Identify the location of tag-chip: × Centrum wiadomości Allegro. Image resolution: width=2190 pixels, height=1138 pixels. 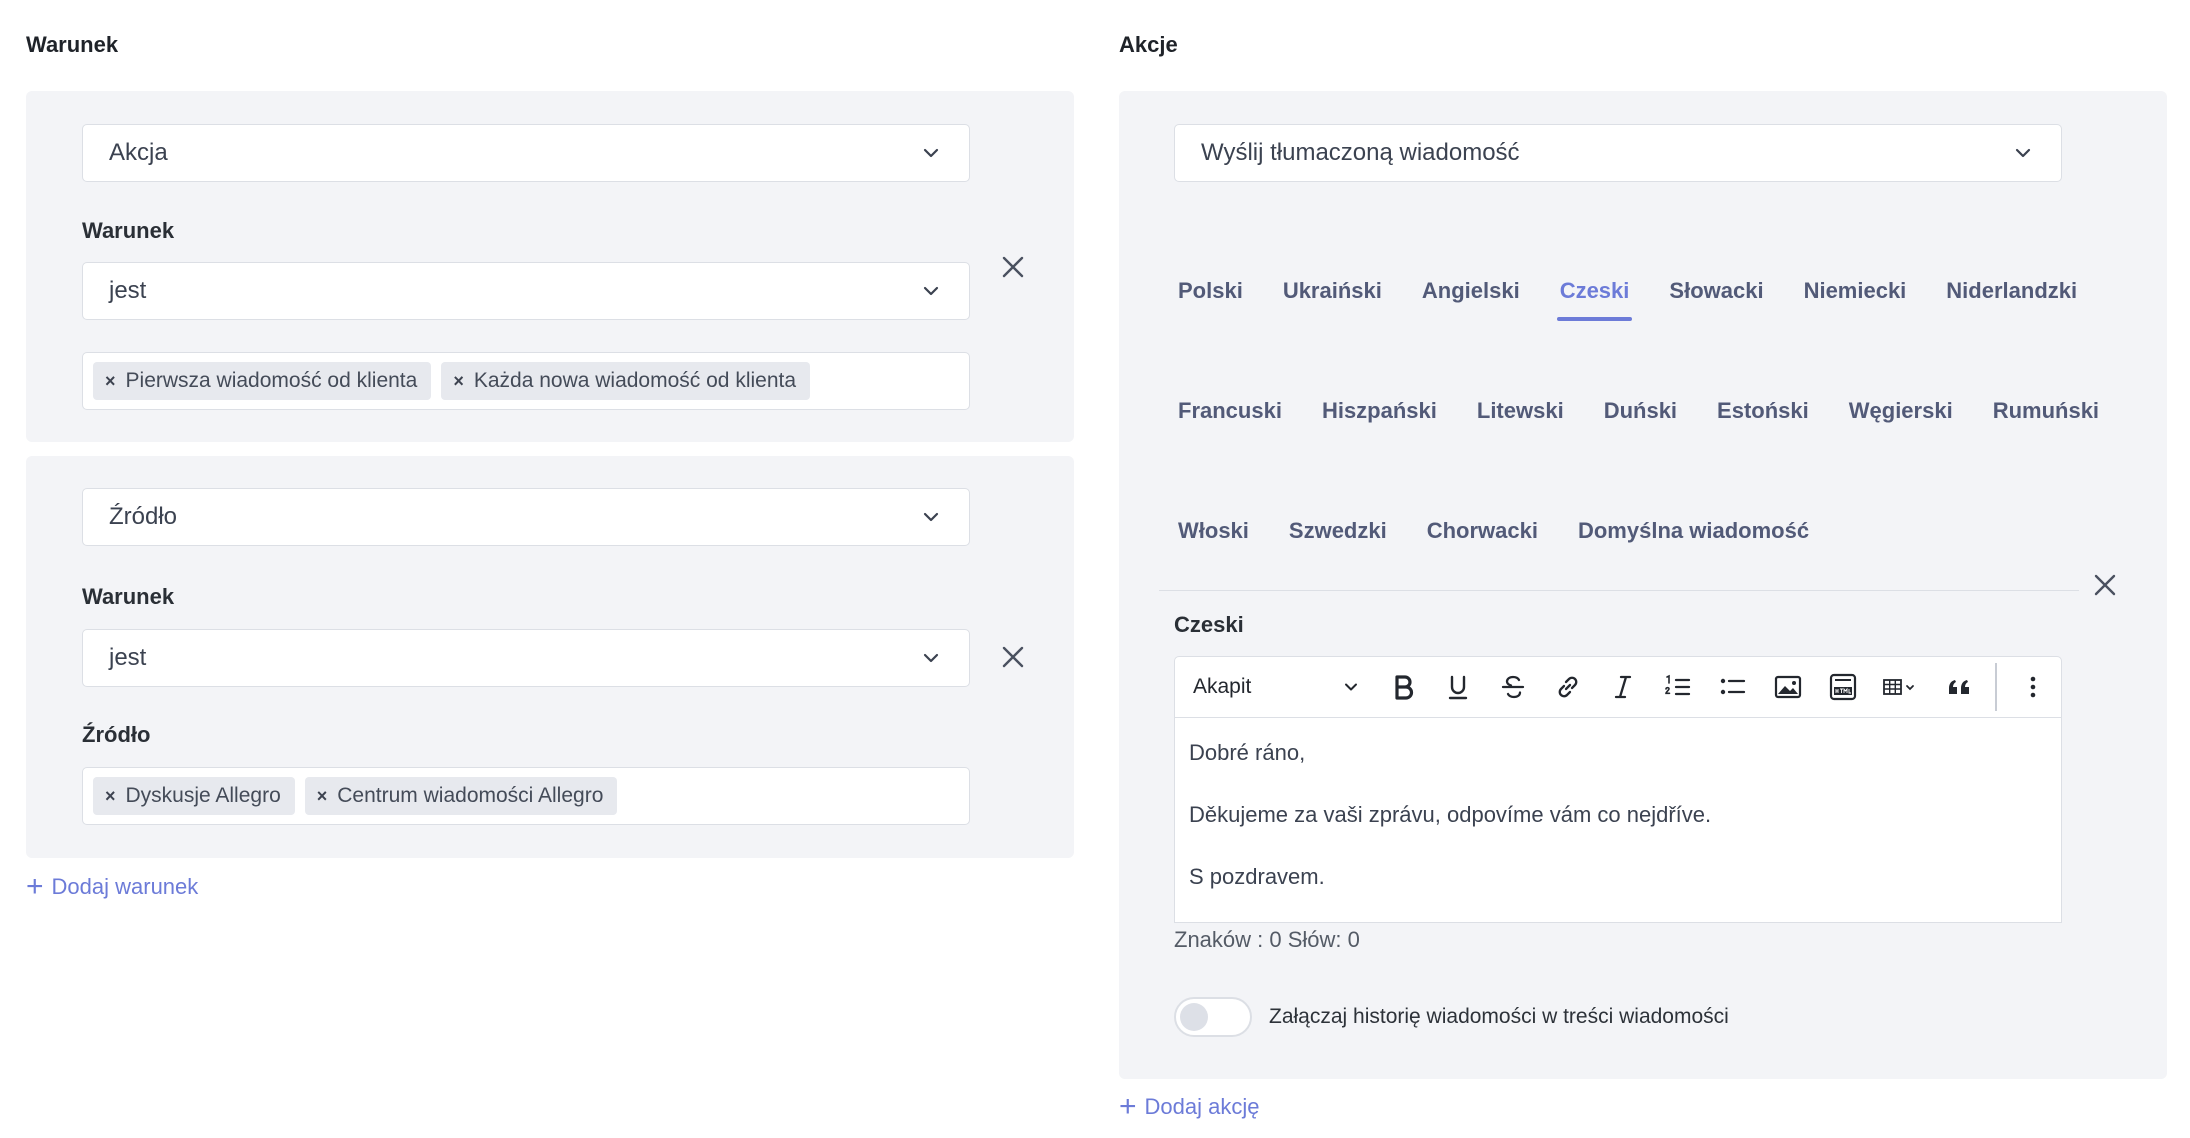
(461, 796).